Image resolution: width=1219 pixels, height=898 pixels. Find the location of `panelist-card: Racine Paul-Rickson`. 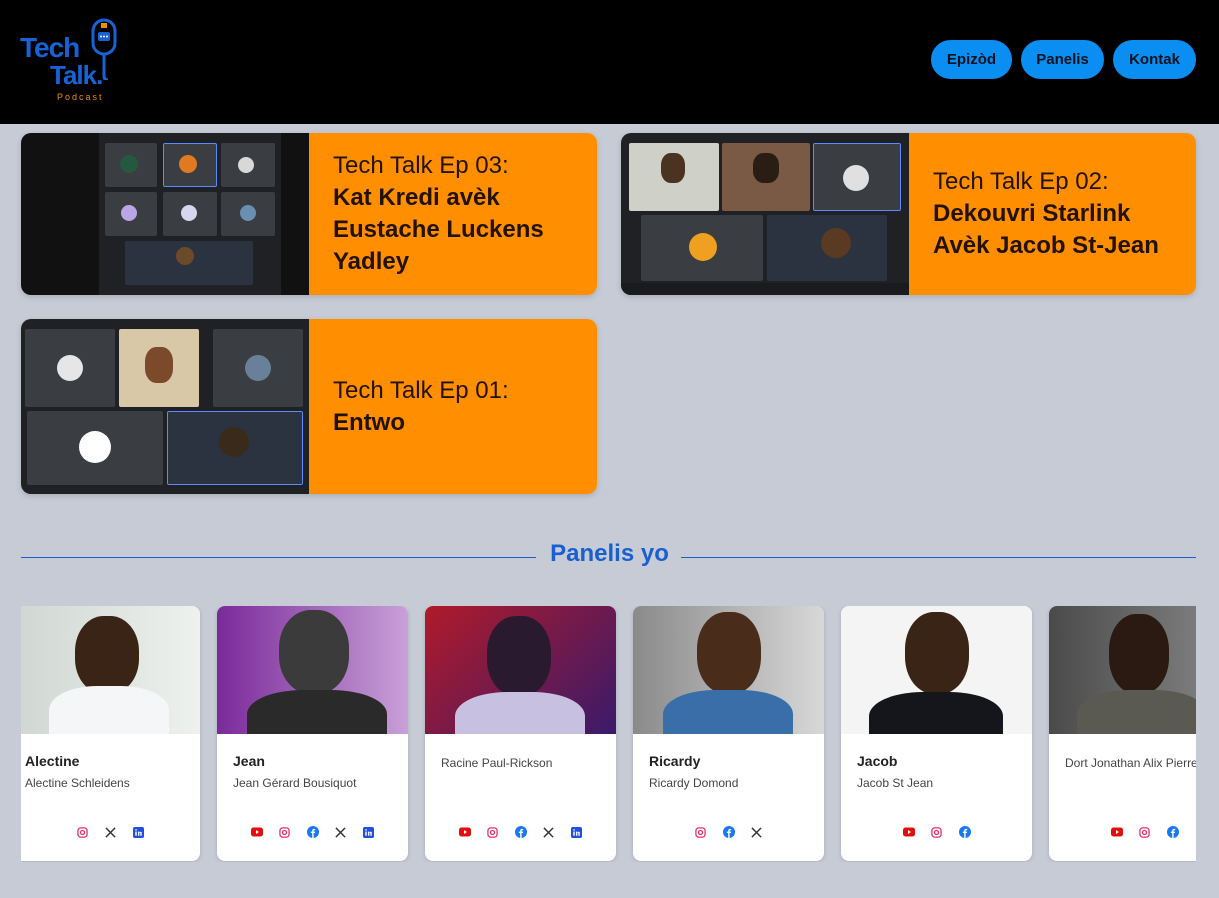

panelist-card: Racine Paul-Rickson is located at coordinates (520, 733).